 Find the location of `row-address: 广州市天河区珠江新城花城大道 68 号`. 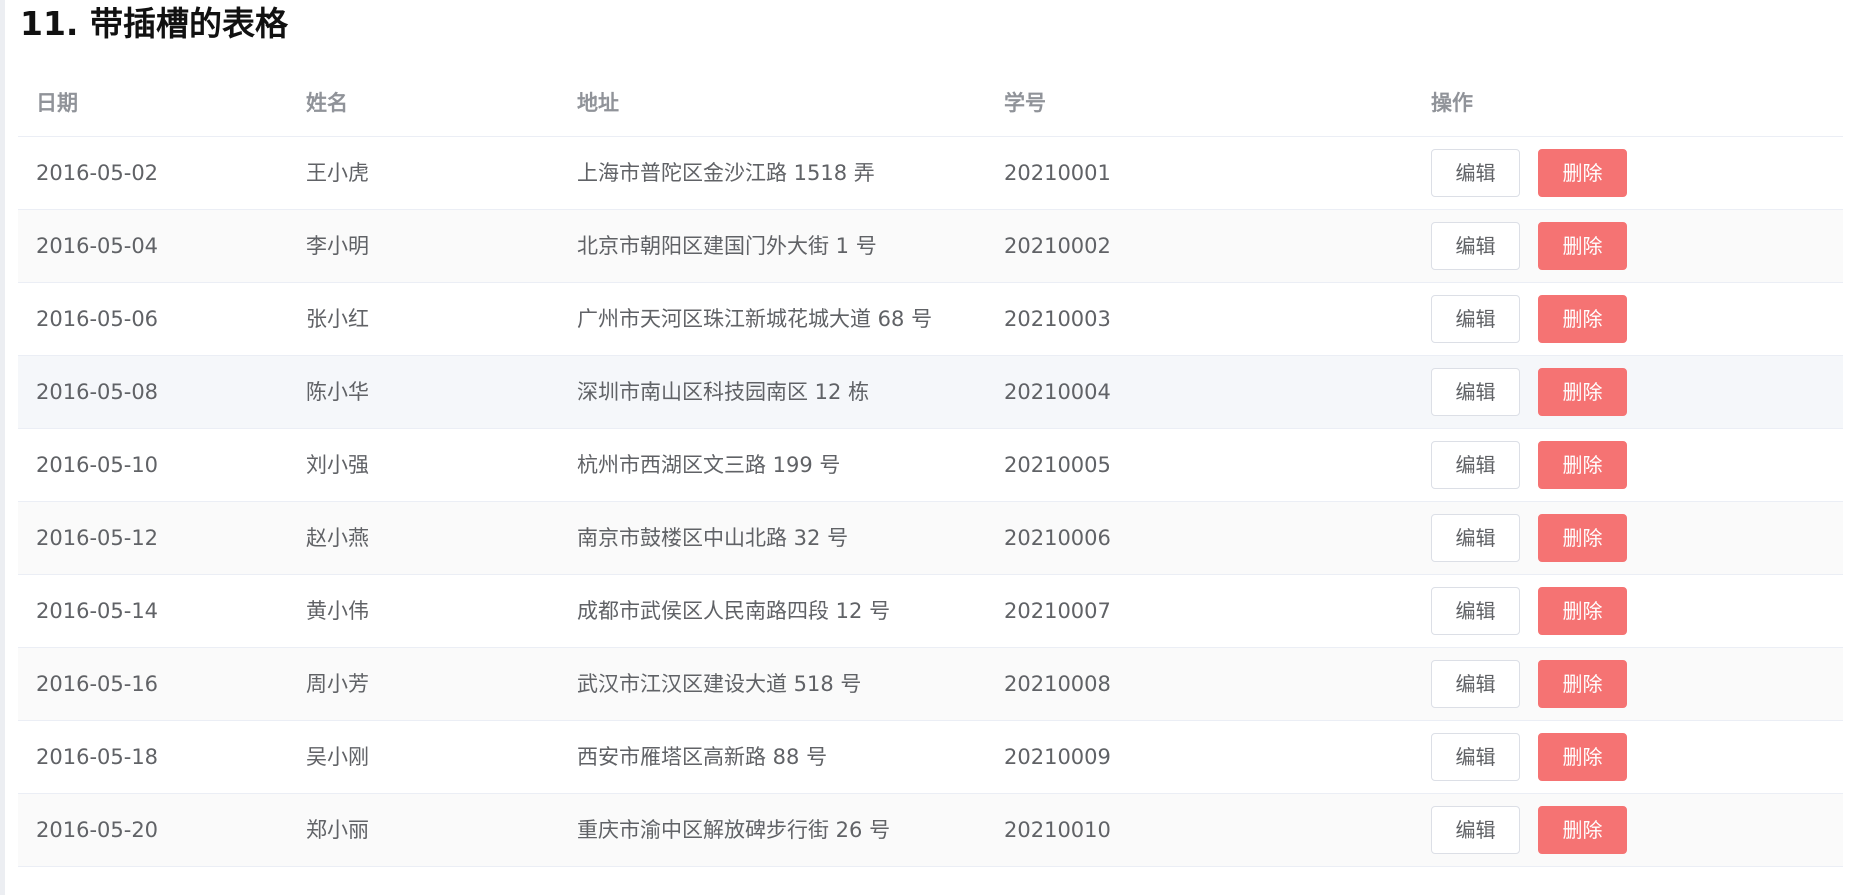

row-address: 广州市天河区珠江新城花城大道 68 号 is located at coordinates (755, 319).